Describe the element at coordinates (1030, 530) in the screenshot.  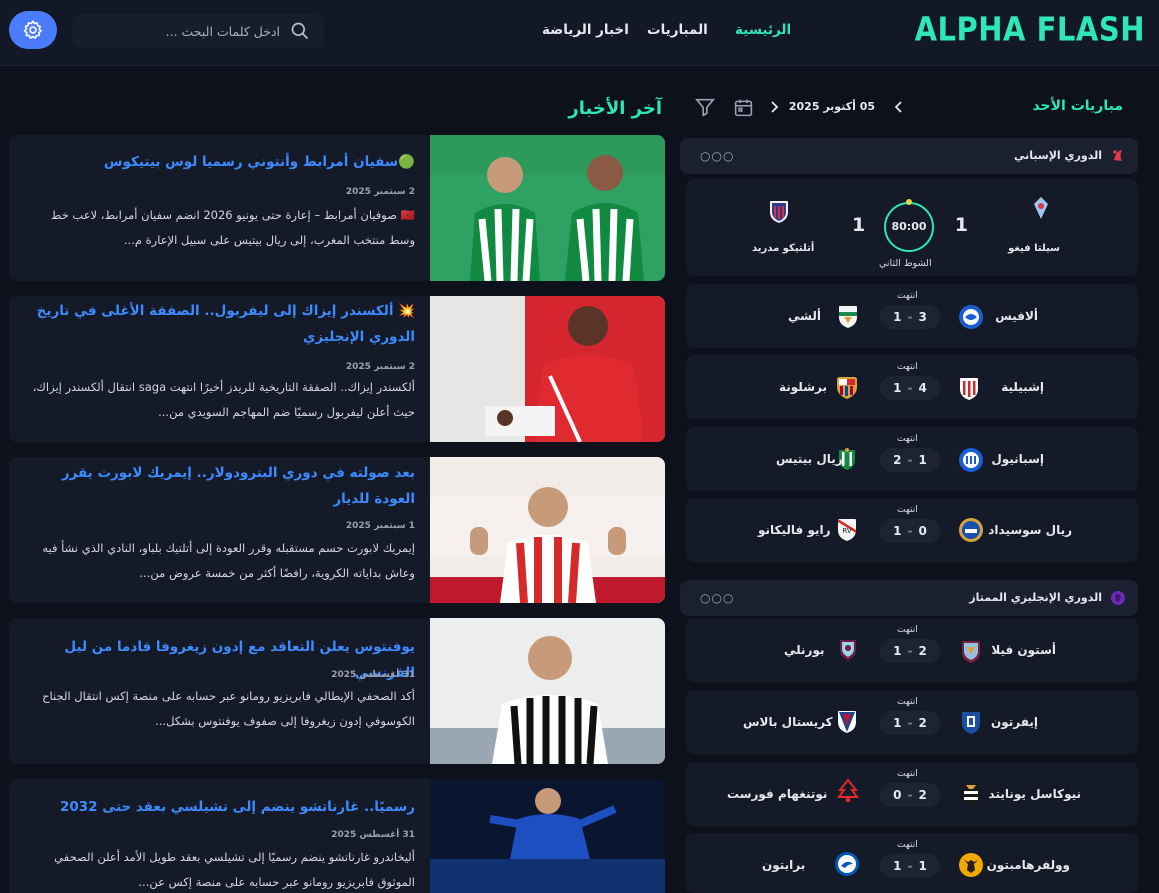
I see `home-team-name: ريال سوسيداد` at that location.